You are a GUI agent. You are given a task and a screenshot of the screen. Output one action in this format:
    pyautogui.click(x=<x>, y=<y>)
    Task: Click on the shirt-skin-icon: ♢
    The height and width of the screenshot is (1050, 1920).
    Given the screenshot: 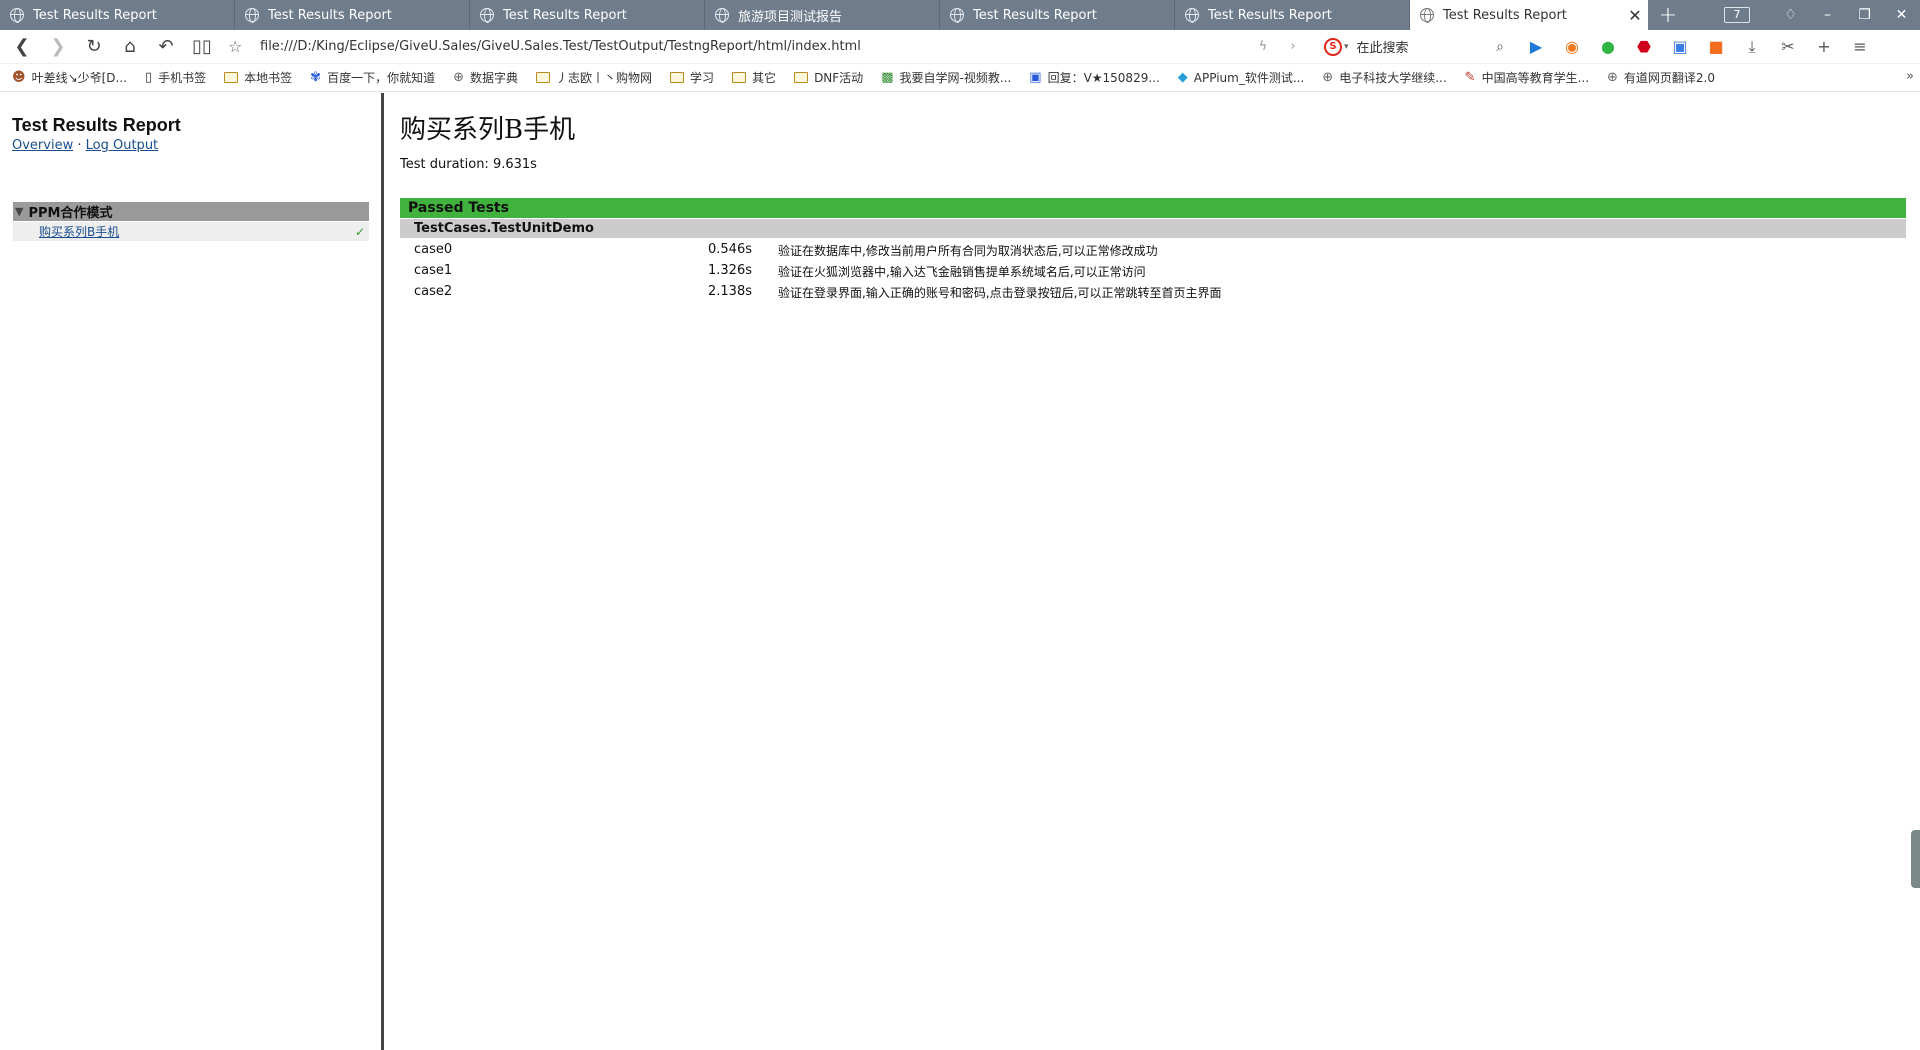 What is the action you would take?
    pyautogui.click(x=1790, y=15)
    